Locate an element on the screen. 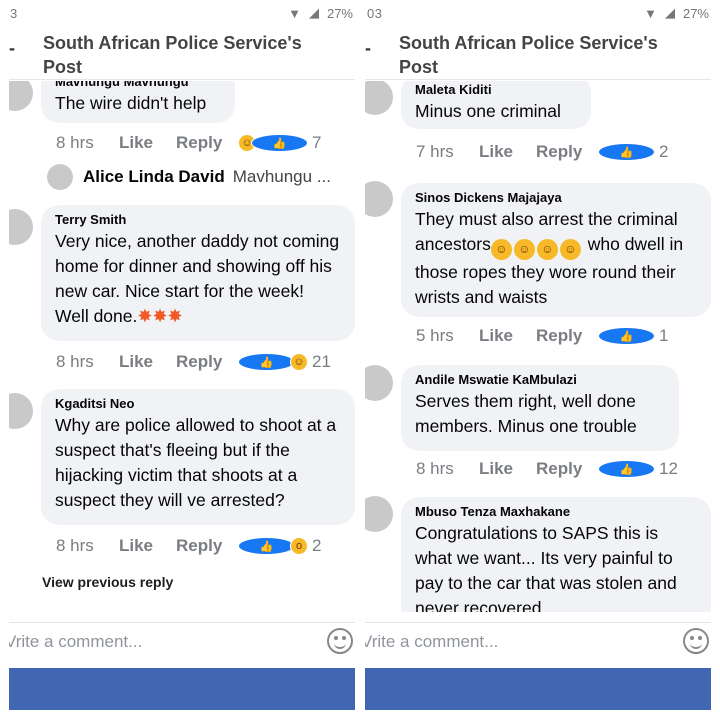  comment-actions: 8 hrs Like Reply ☺ 👍 7 is located at coordinates (188, 143).